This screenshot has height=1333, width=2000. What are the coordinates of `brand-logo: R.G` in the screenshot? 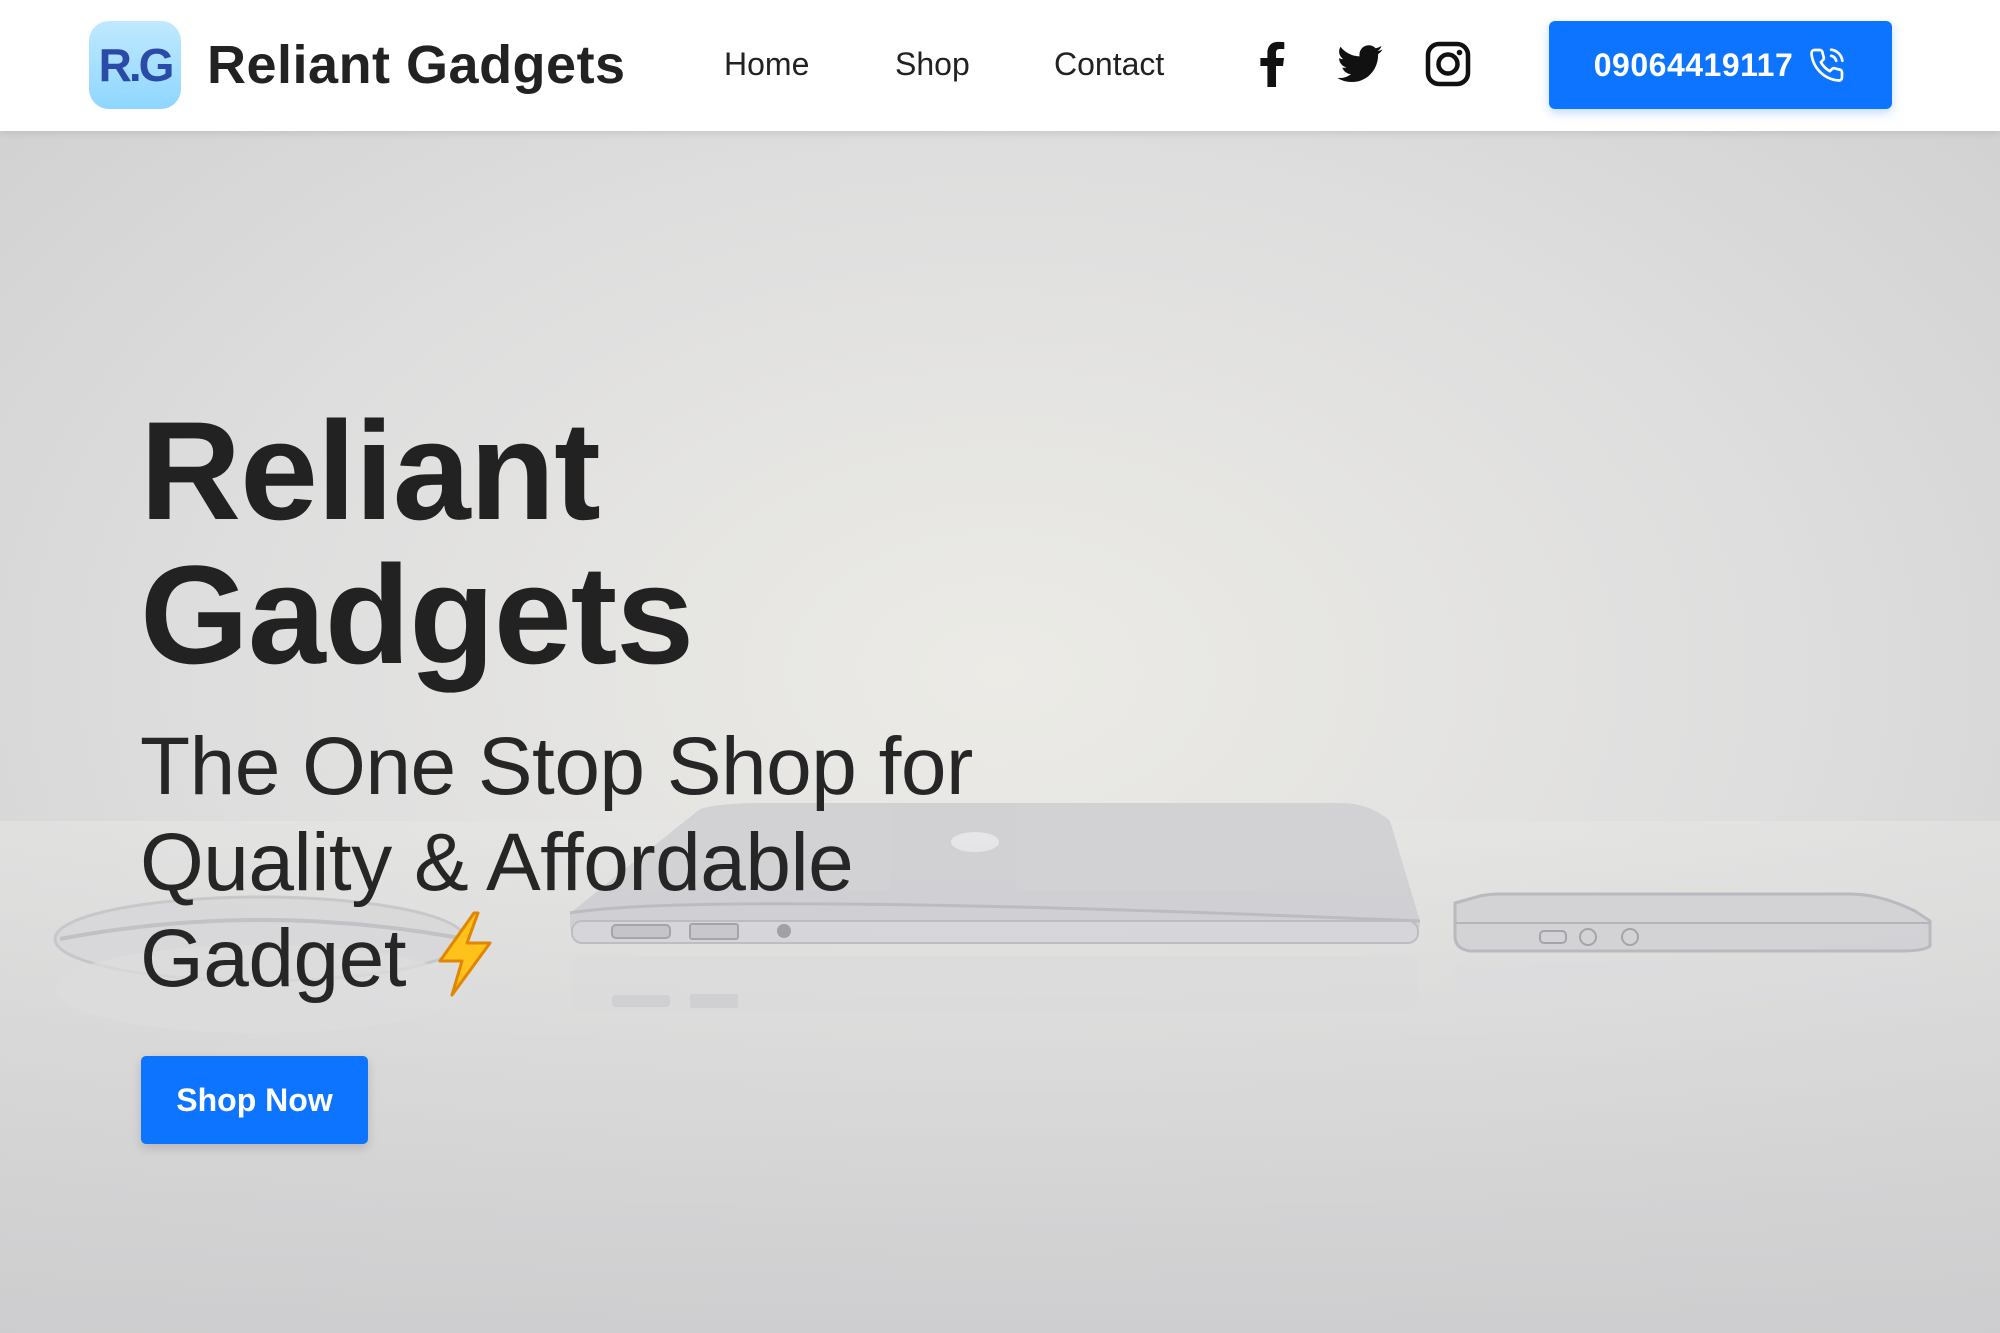 It's located at (135, 65).